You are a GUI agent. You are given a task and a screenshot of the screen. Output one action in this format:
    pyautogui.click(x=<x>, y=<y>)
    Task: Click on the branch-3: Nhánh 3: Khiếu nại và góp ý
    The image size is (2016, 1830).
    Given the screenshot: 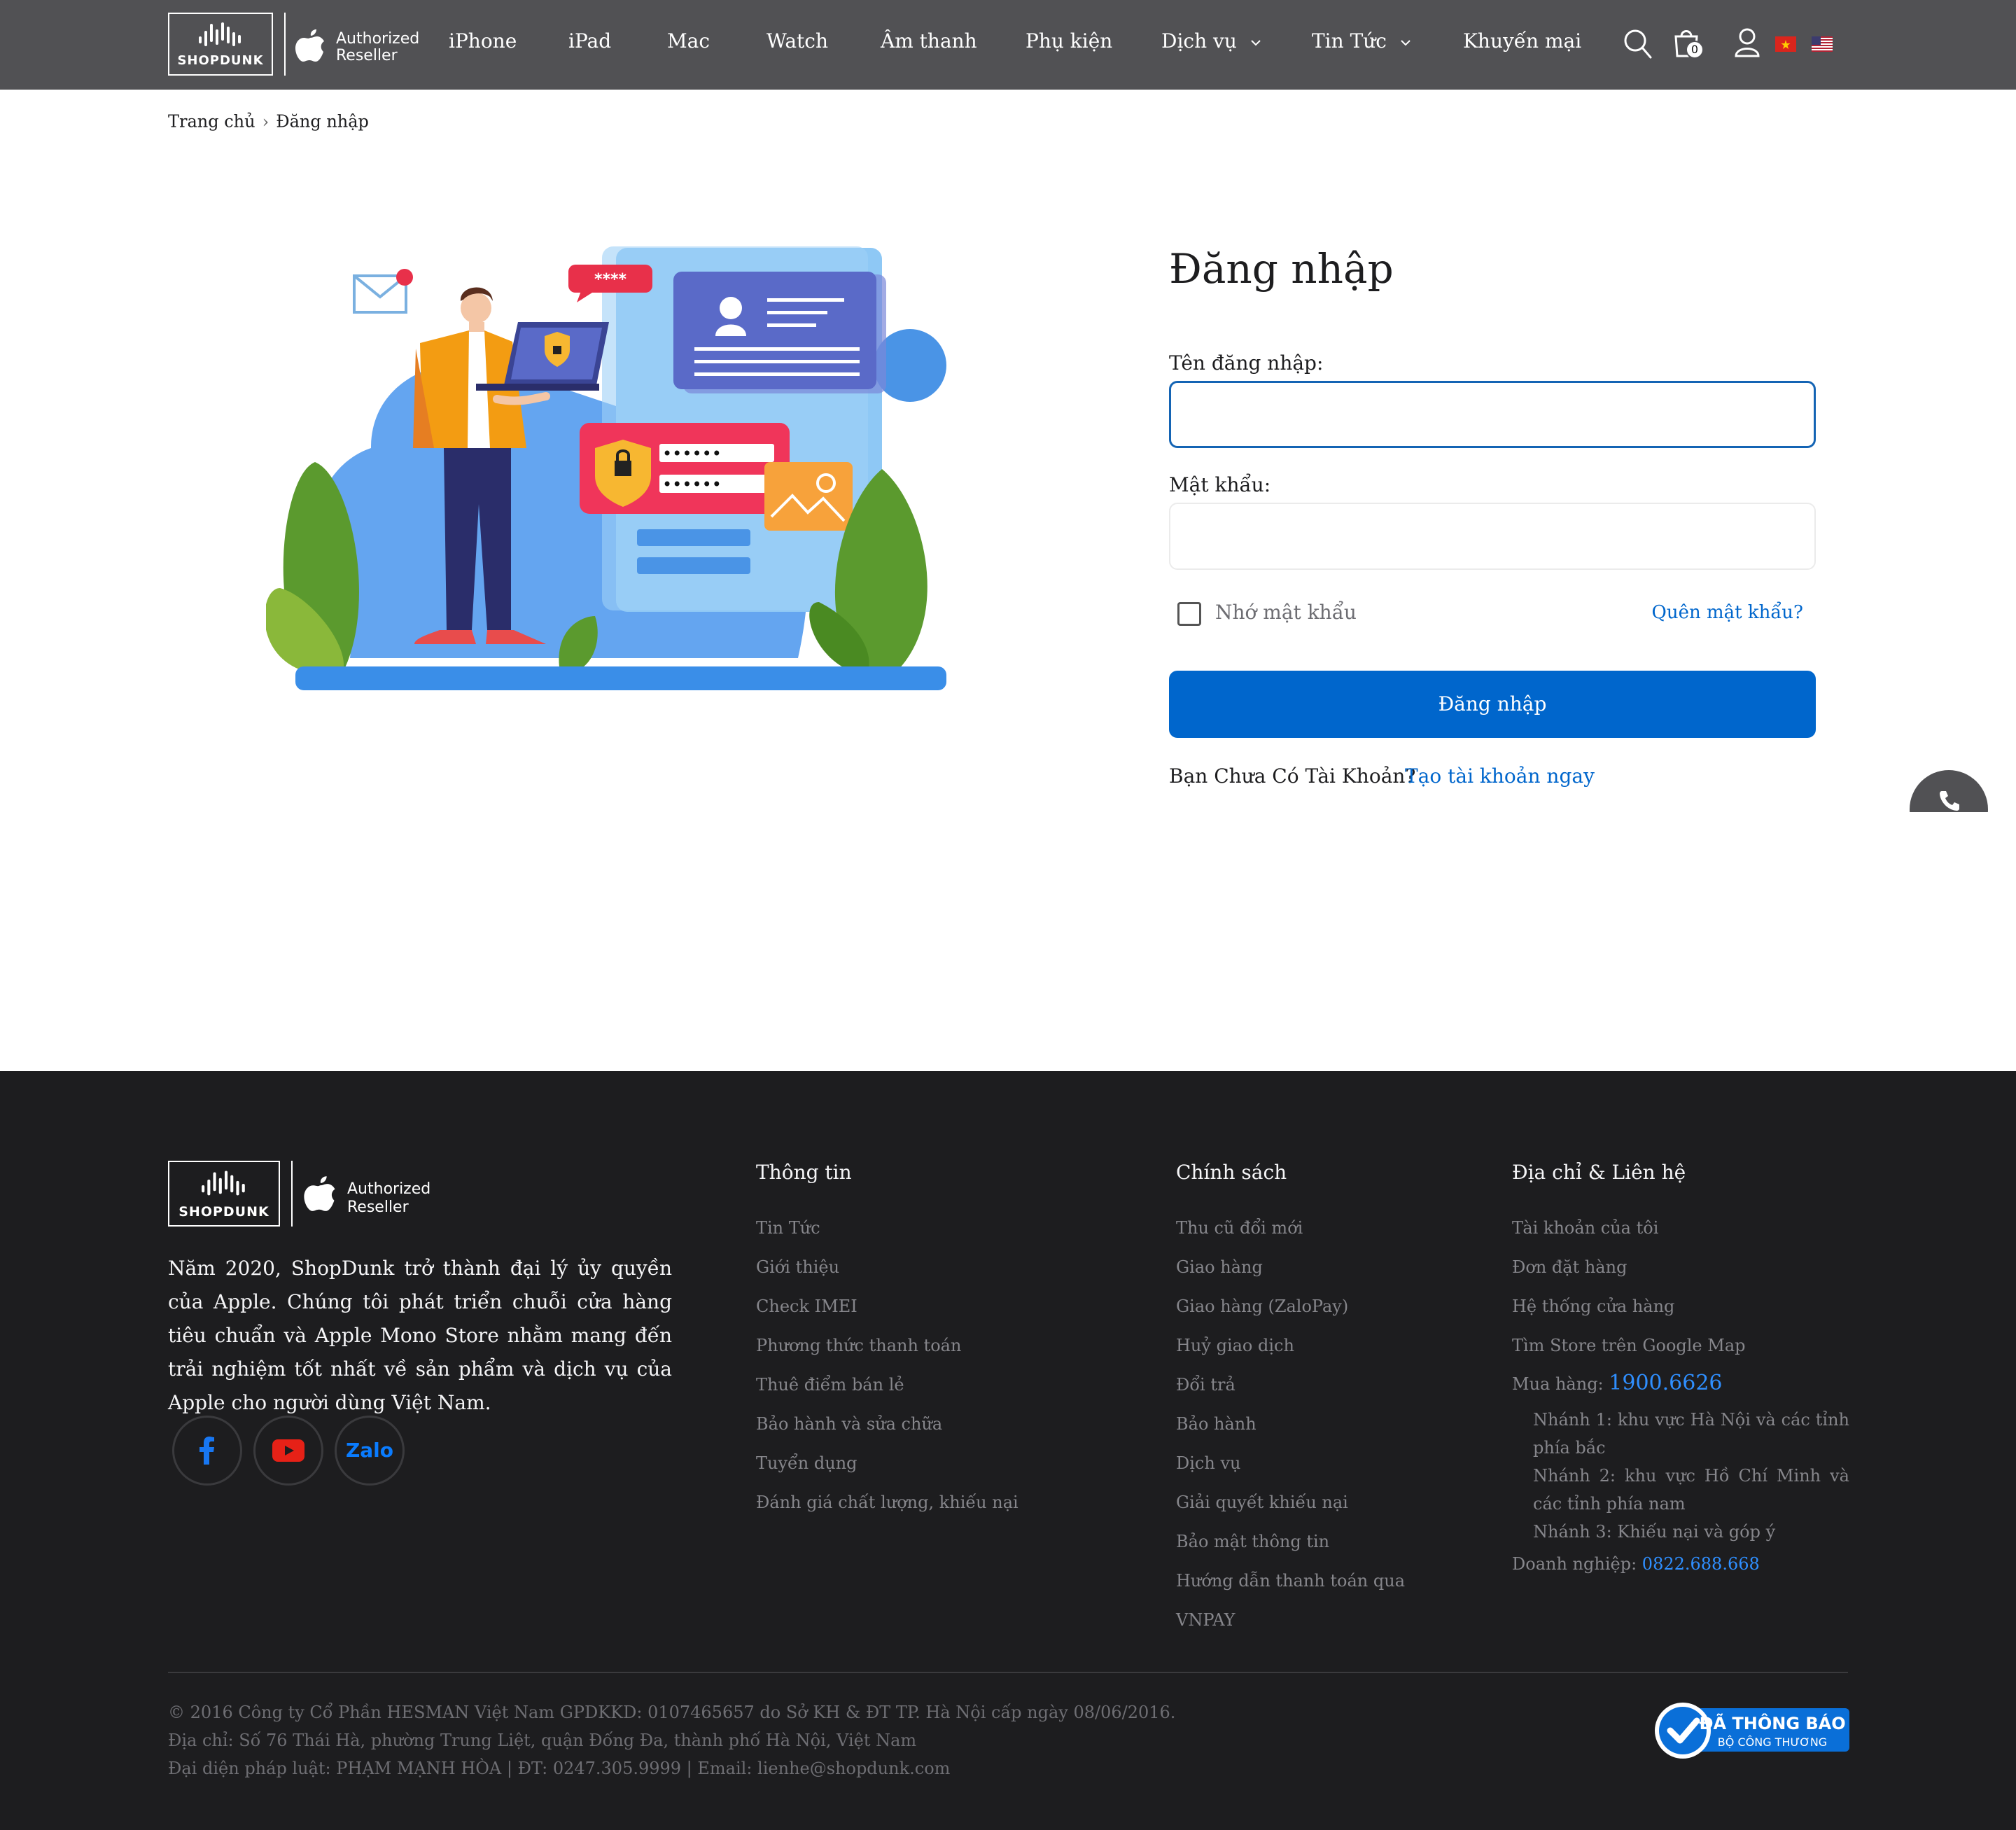 What is the action you would take?
    pyautogui.click(x=1654, y=1532)
    